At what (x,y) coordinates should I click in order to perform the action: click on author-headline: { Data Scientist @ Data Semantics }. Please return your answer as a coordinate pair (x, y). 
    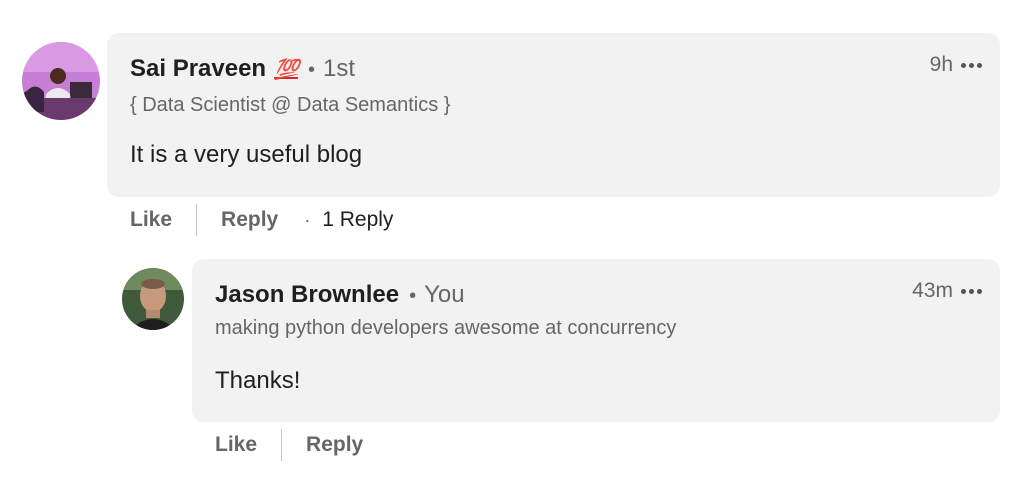
    Looking at the image, I should click on (290, 105).